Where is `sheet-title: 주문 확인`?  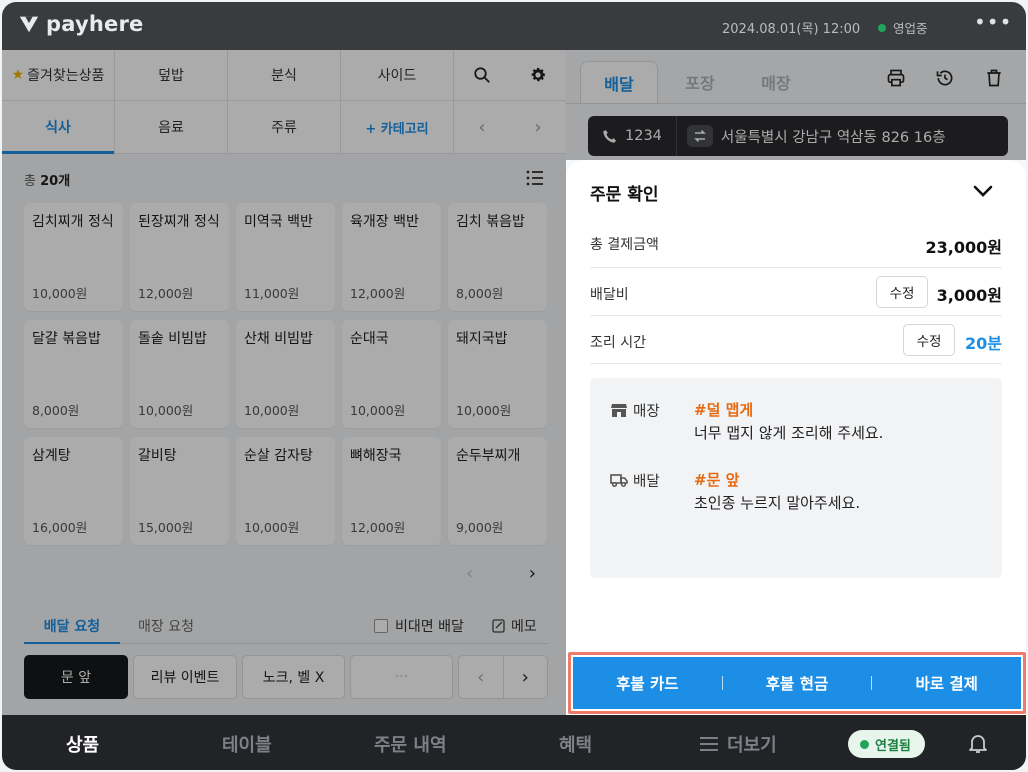
sheet-title: 주문 확인 is located at coordinates (624, 195).